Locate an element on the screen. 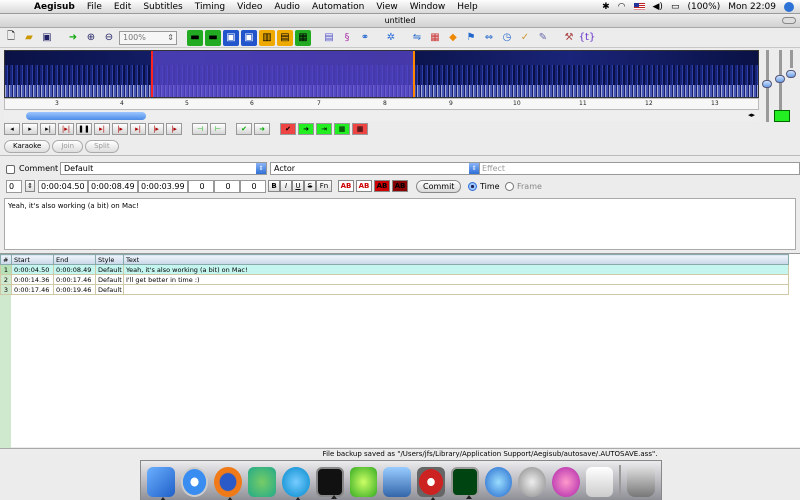 The width and height of the screenshot is (800, 500). lead-out-button: ⊢ is located at coordinates (218, 129).